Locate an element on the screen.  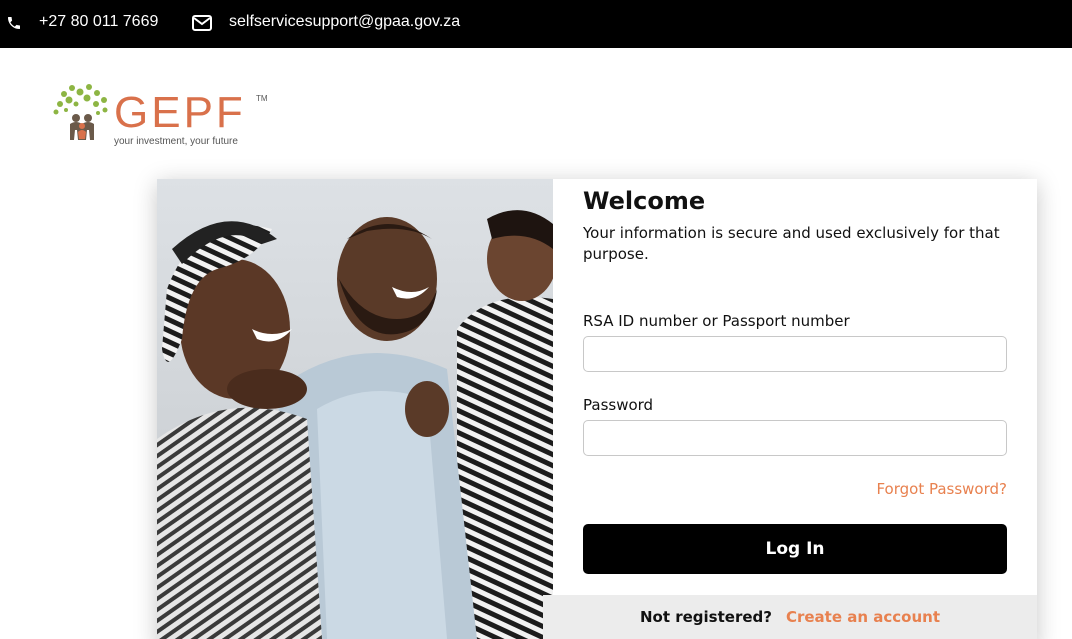
login-button: Log In is located at coordinates (795, 549).